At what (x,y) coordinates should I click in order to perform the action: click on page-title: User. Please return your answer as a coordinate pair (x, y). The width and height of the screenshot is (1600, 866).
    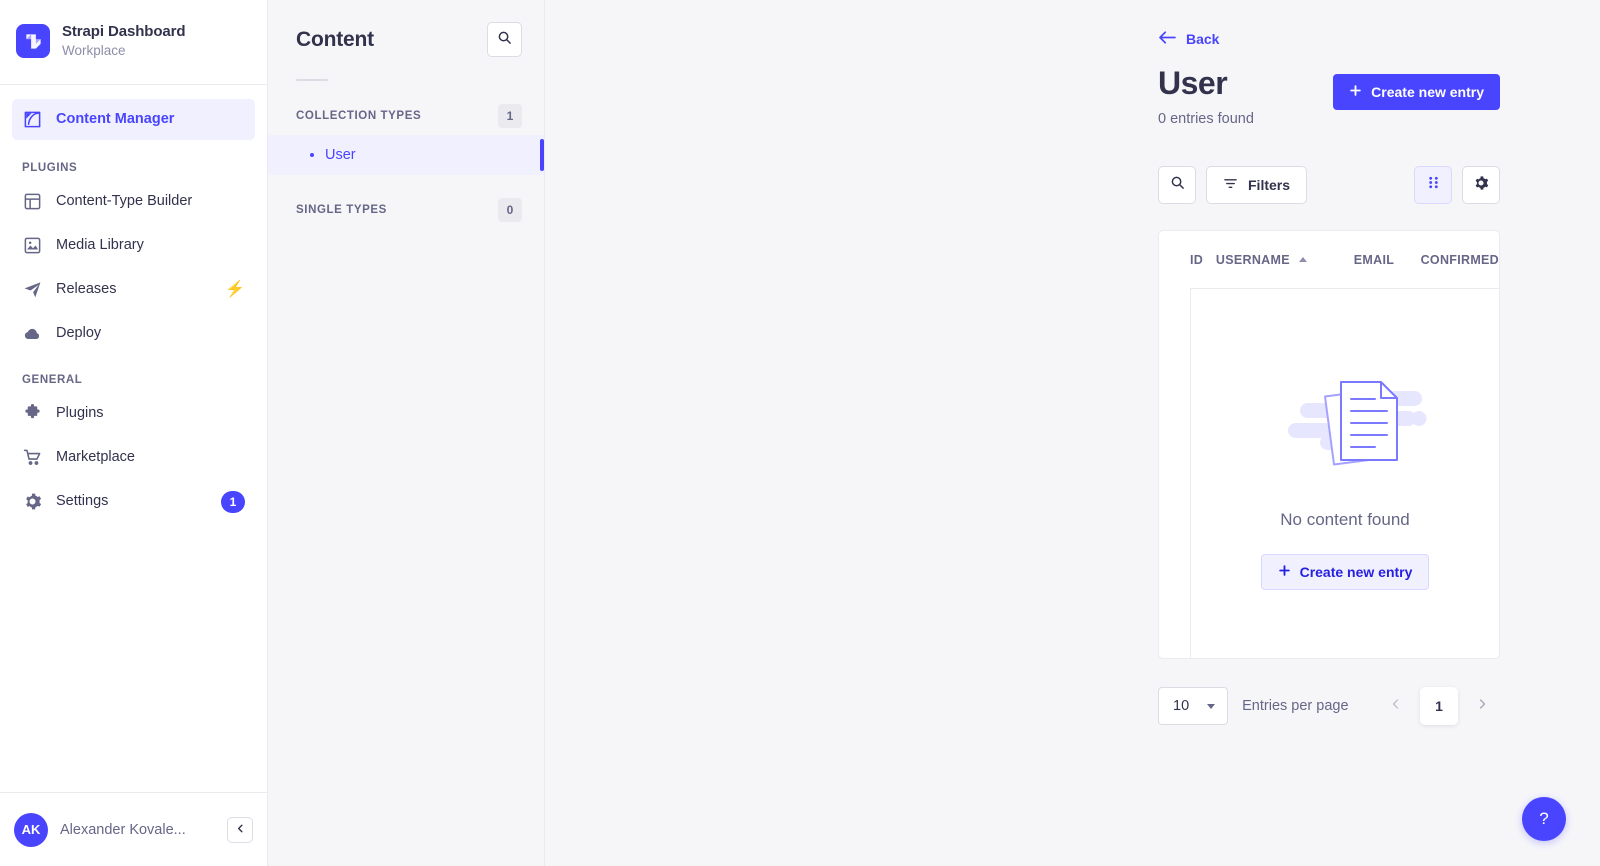
    Looking at the image, I should click on (1193, 83).